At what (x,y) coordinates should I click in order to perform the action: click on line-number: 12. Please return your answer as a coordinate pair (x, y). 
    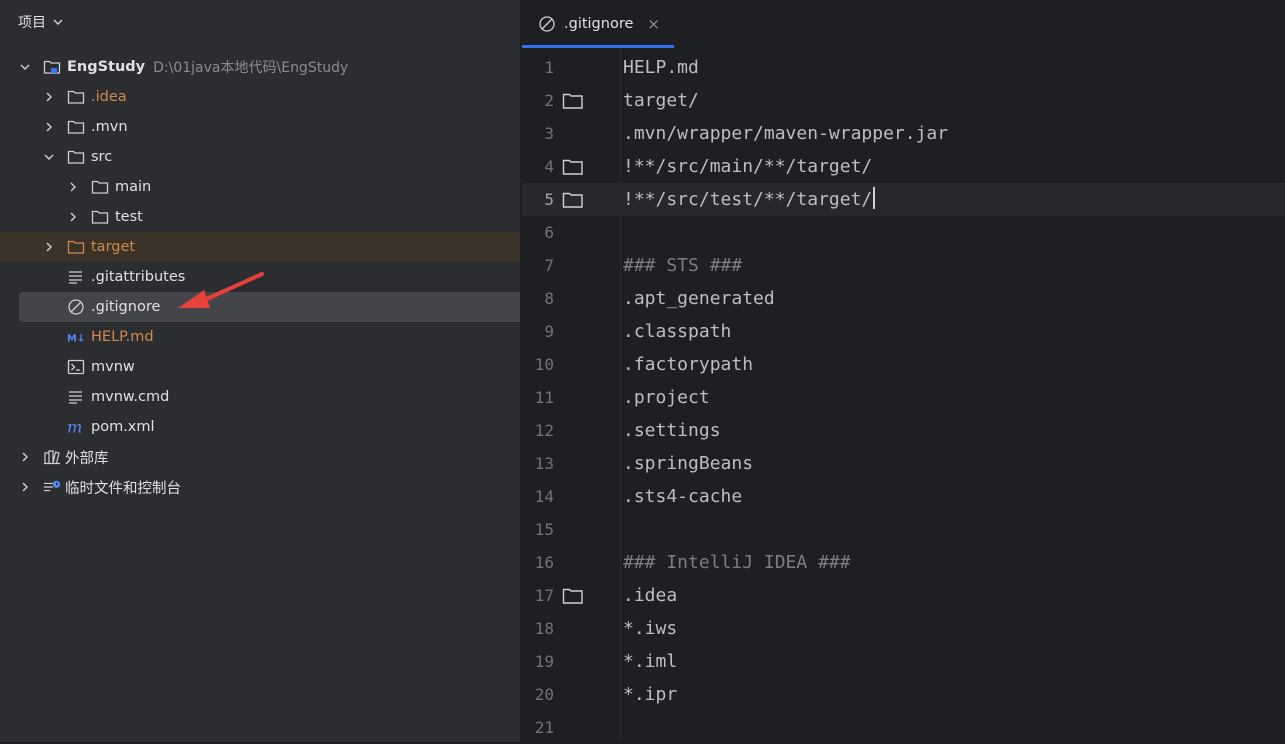
    Looking at the image, I should click on (544, 430).